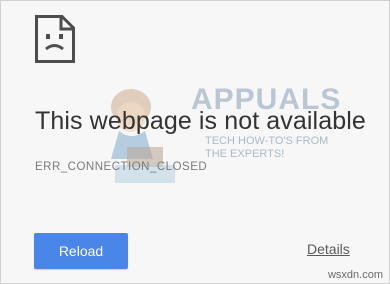  I want to click on sad-page-icon, so click(55, 39).